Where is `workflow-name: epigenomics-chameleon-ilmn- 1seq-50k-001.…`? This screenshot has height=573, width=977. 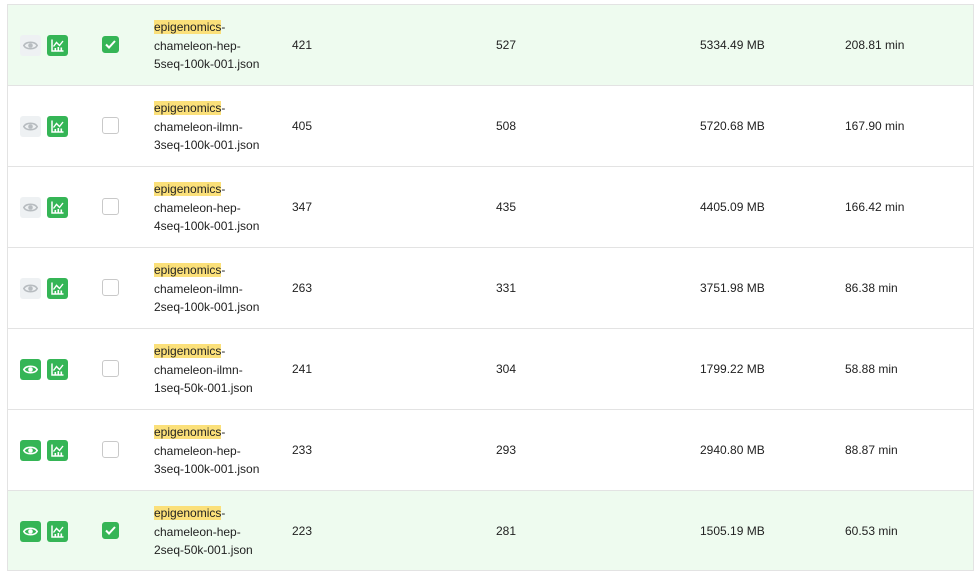
workflow-name: epigenomics-chameleon-ilmn- 1seq-50k-001.… is located at coordinates (219, 370).